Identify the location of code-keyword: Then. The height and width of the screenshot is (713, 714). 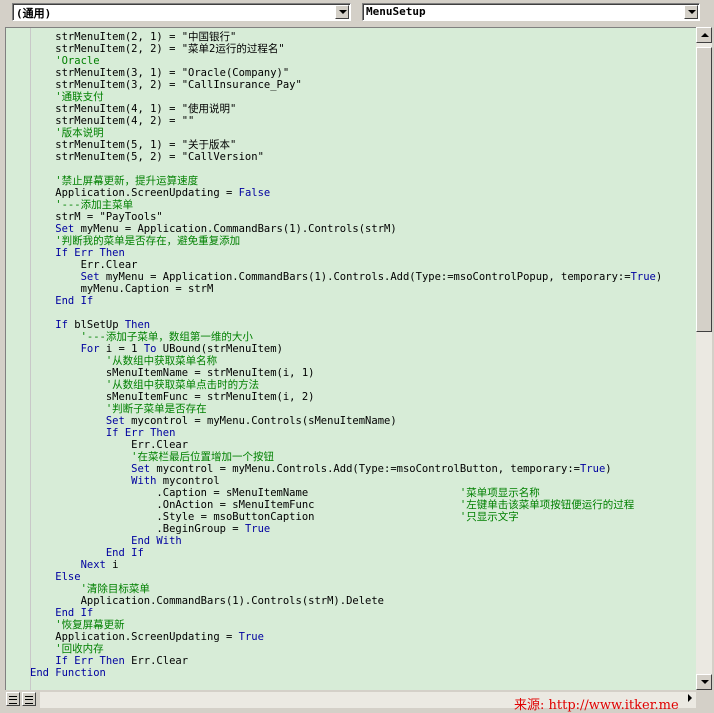
(137, 325).